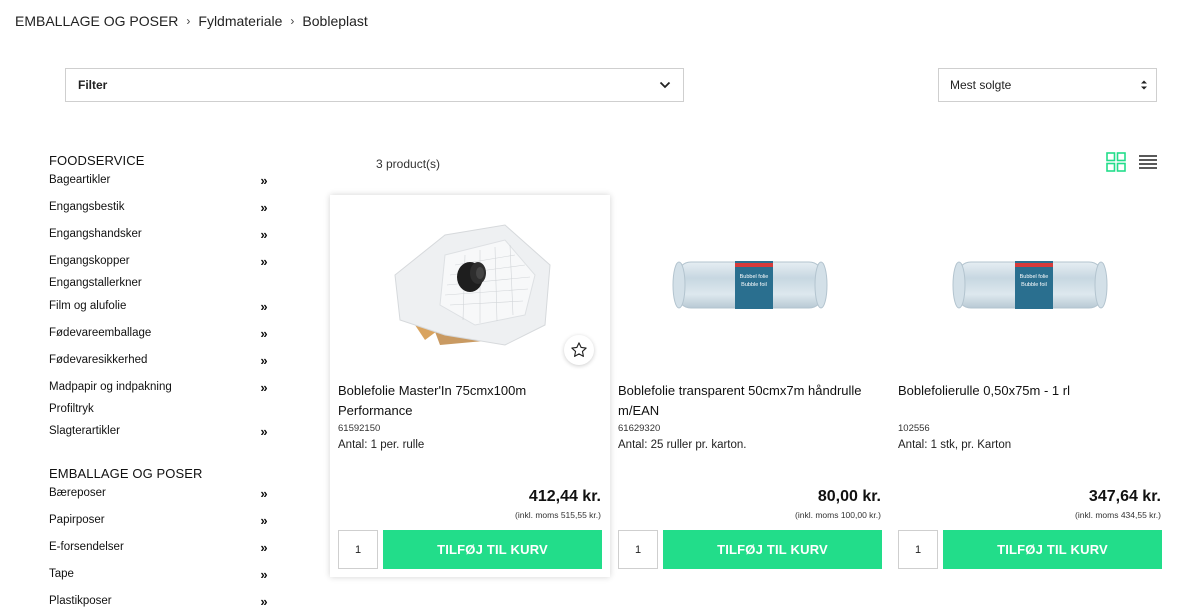 The width and height of the screenshot is (1185, 613). What do you see at coordinates (164, 520) in the screenshot?
I see `sidebar-item: Papirposer »` at bounding box center [164, 520].